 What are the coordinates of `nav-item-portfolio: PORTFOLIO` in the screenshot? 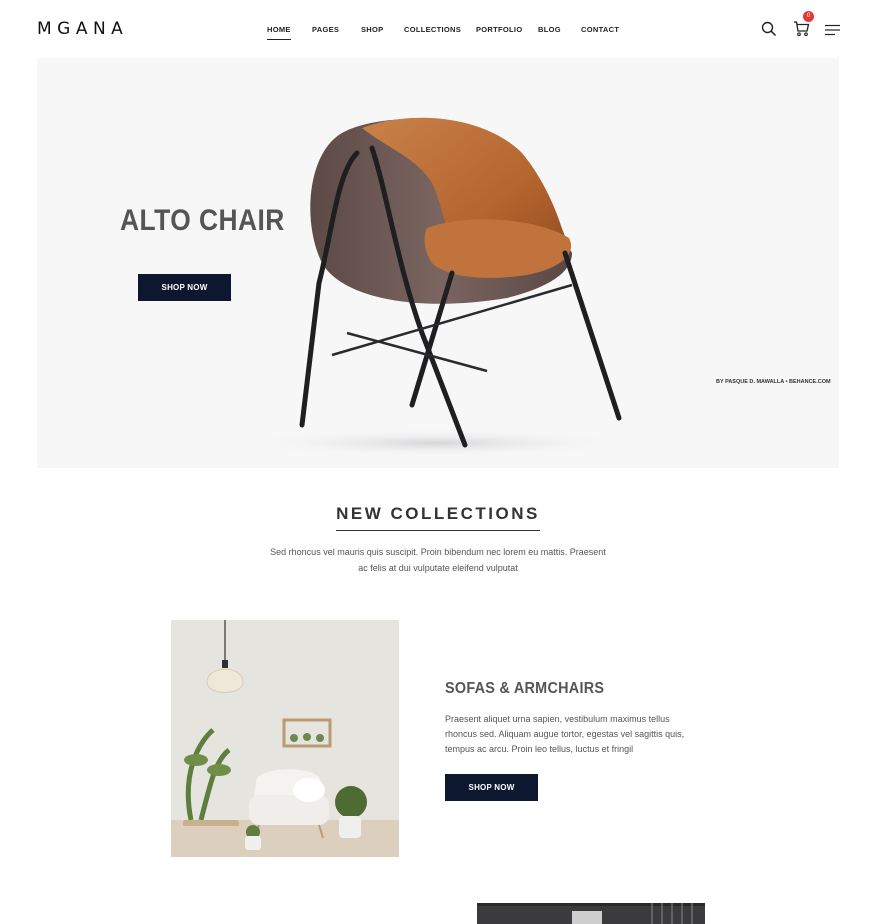 It's located at (499, 29).